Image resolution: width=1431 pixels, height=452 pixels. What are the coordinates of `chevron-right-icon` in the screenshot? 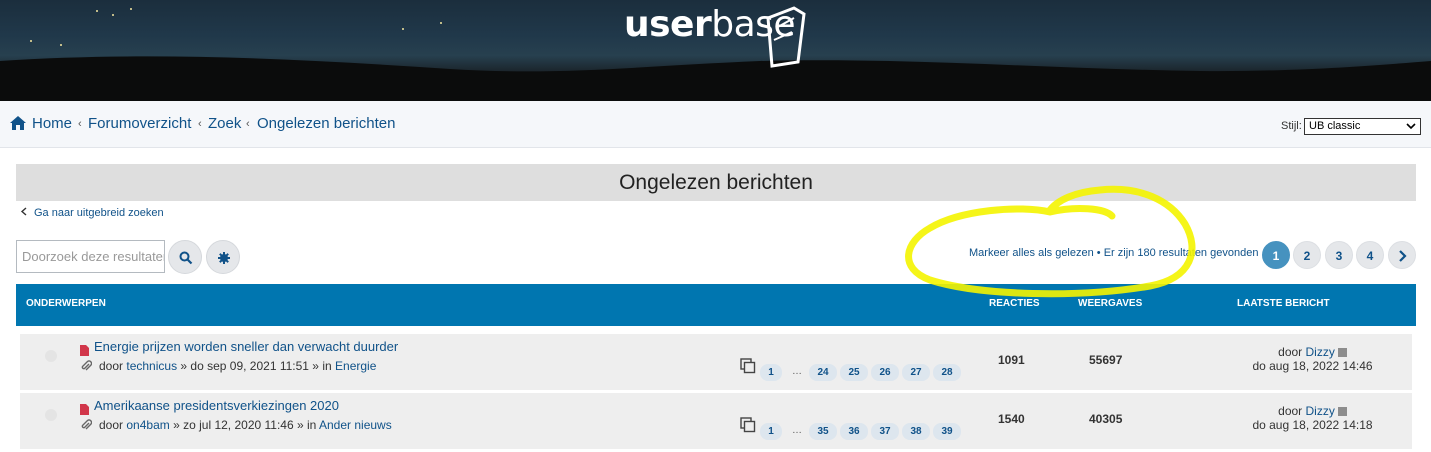 It's located at (1403, 256).